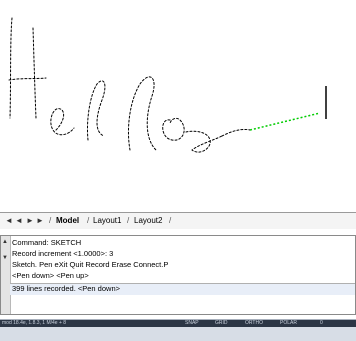 The width and height of the screenshot is (356, 341). What do you see at coordinates (5, 242) in the screenshot?
I see `scroll-up-icon: ▲` at bounding box center [5, 242].